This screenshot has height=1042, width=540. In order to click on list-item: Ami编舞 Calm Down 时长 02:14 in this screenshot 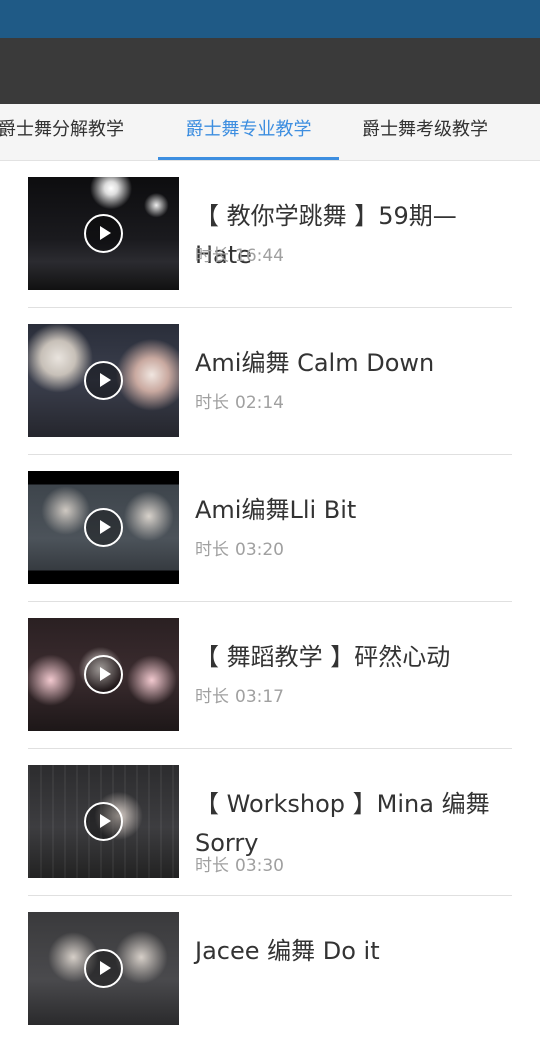, I will do `click(270, 381)`.